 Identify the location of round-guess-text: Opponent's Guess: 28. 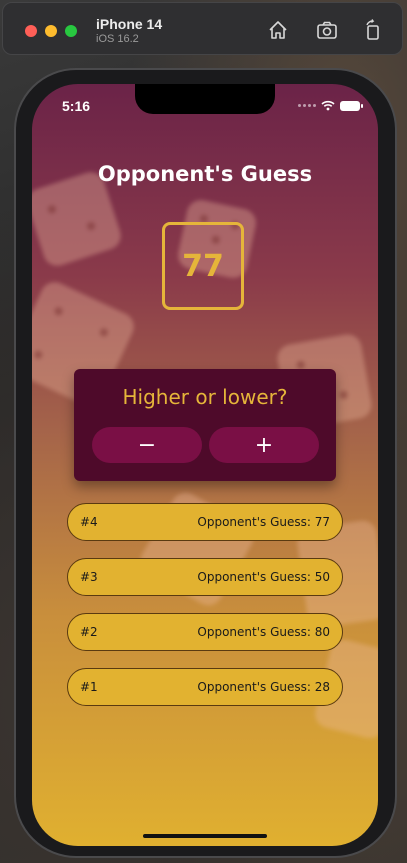
(263, 687).